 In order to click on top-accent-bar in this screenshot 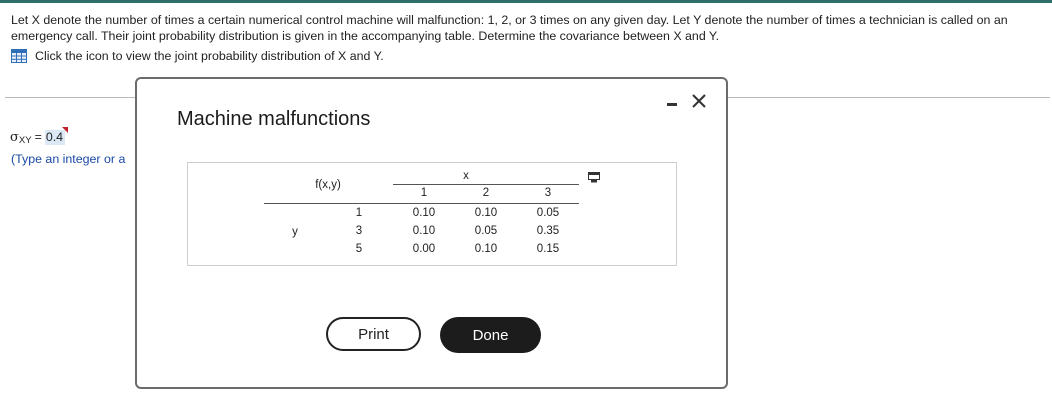, I will do `click(526, 1)`.